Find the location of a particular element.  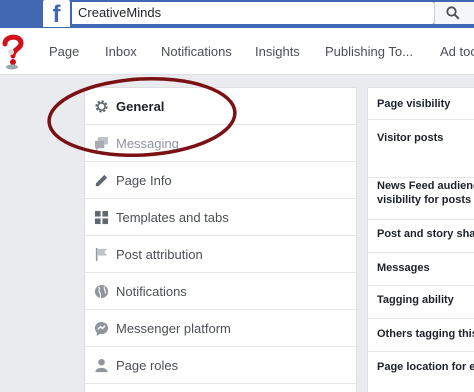

menu-item-messenger-platform: Messenger platform is located at coordinates (220, 328).